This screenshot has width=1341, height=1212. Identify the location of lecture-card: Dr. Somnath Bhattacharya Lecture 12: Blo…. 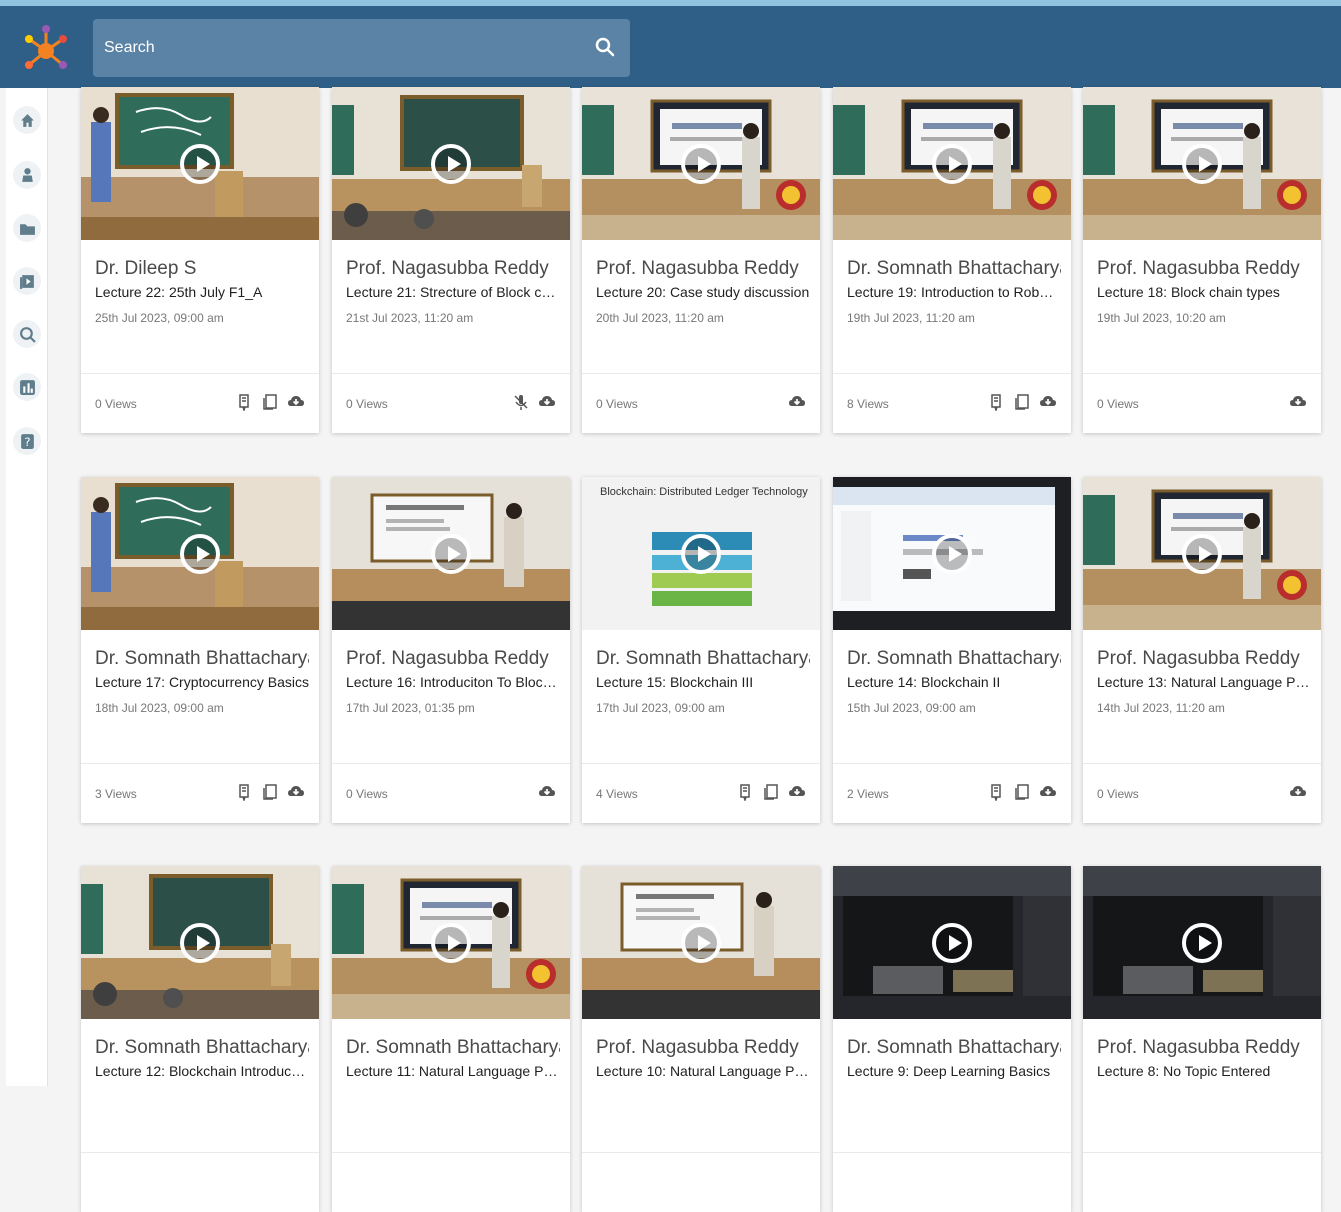
(200, 1039).